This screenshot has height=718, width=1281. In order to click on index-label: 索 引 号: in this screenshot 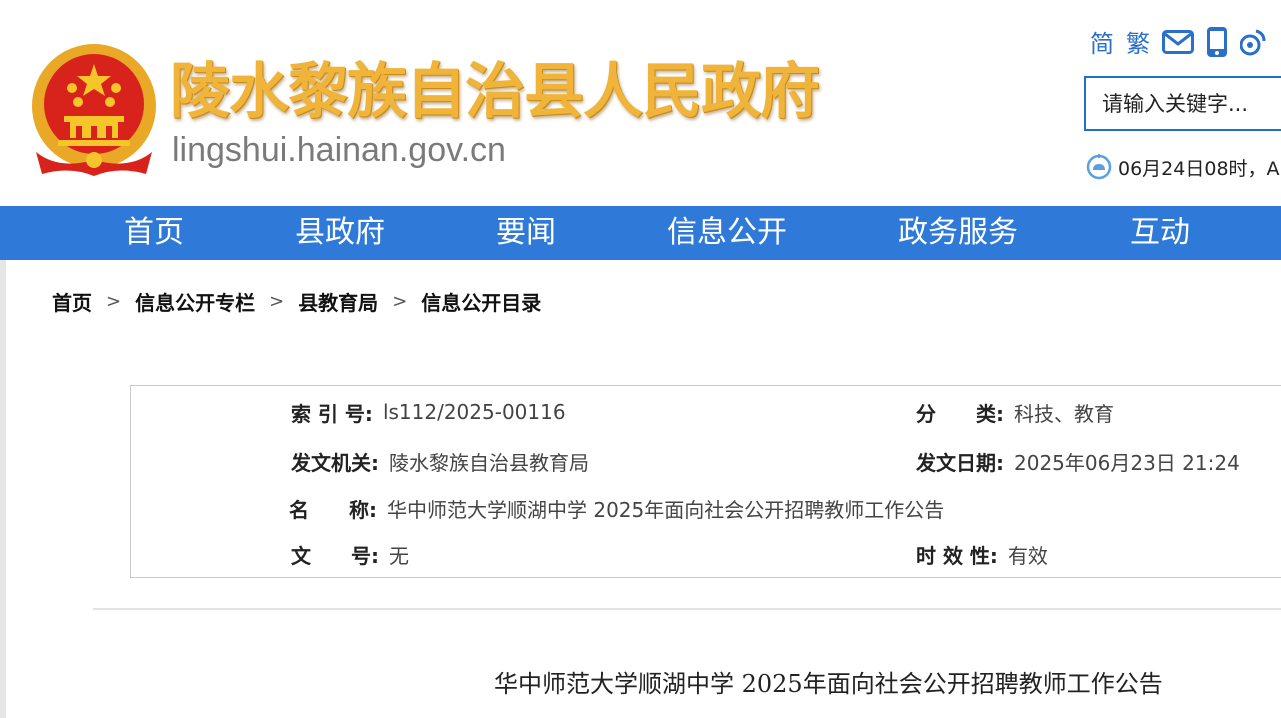, I will do `click(332, 413)`.